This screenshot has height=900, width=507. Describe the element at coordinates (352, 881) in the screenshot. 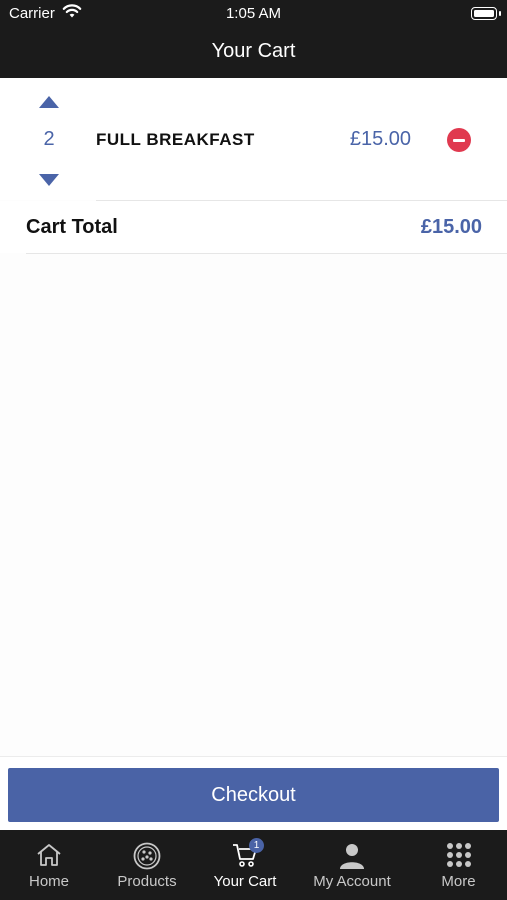

I see `tab-label: My Account` at that location.